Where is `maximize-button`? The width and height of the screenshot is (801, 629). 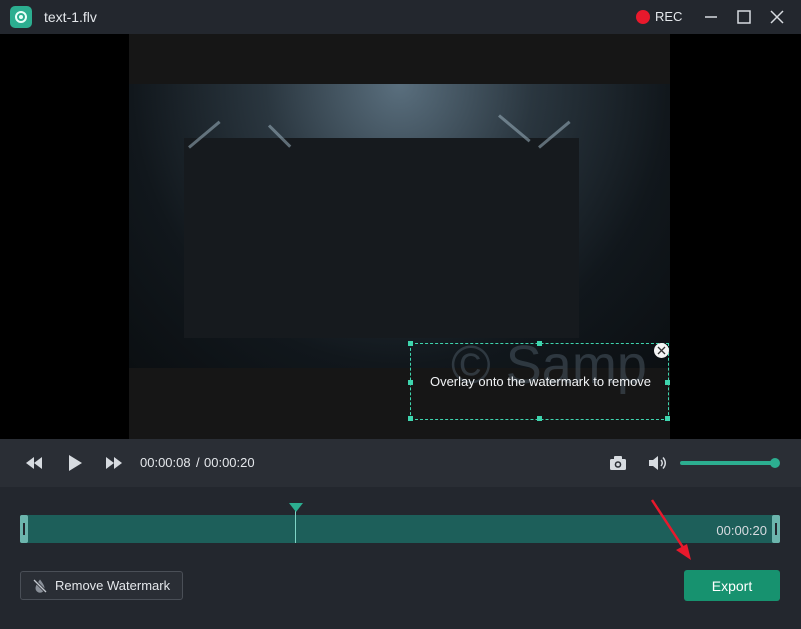 maximize-button is located at coordinates (744, 17).